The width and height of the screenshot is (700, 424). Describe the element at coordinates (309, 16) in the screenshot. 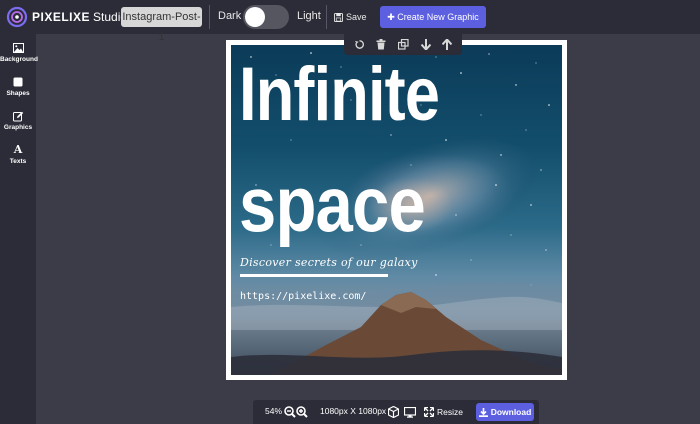

I see `theme-light-label: Light` at that location.